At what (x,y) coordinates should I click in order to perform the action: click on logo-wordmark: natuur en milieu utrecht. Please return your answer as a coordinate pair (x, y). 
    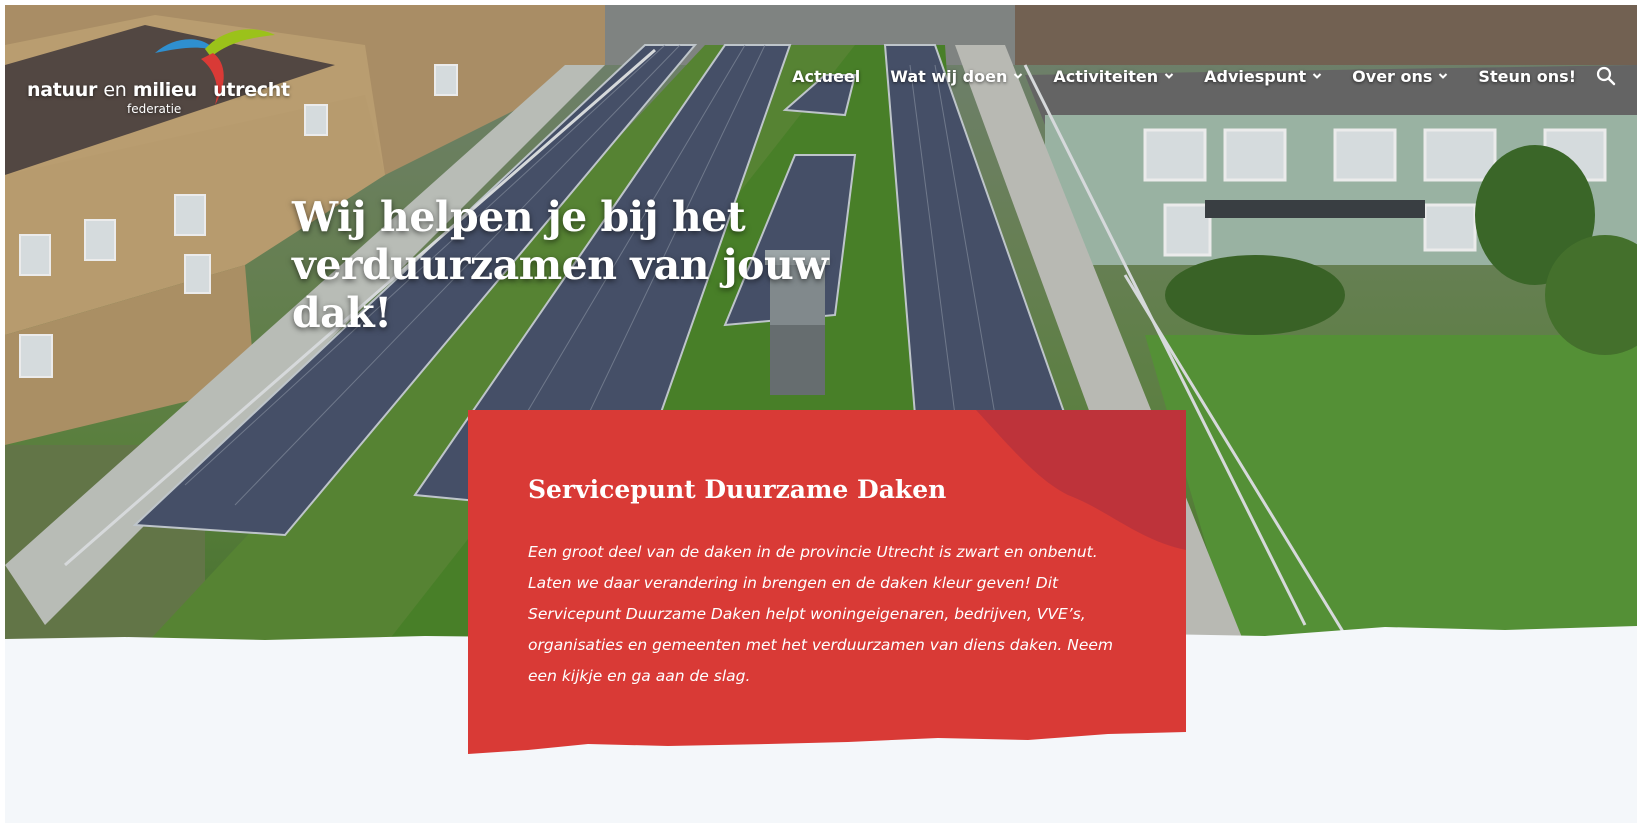
    Looking at the image, I should click on (158, 90).